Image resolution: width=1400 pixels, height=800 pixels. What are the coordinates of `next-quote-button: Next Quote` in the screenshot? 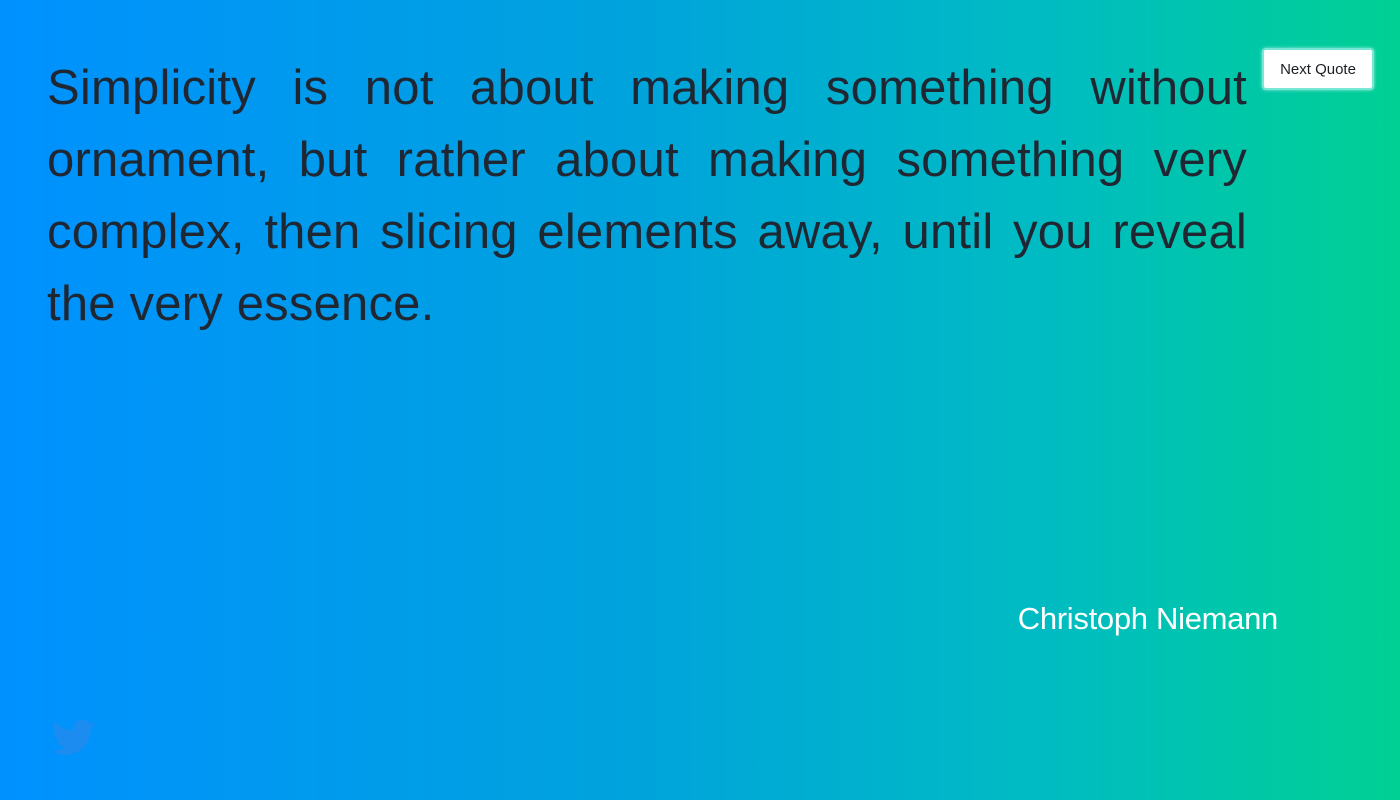 It's located at (1318, 69).